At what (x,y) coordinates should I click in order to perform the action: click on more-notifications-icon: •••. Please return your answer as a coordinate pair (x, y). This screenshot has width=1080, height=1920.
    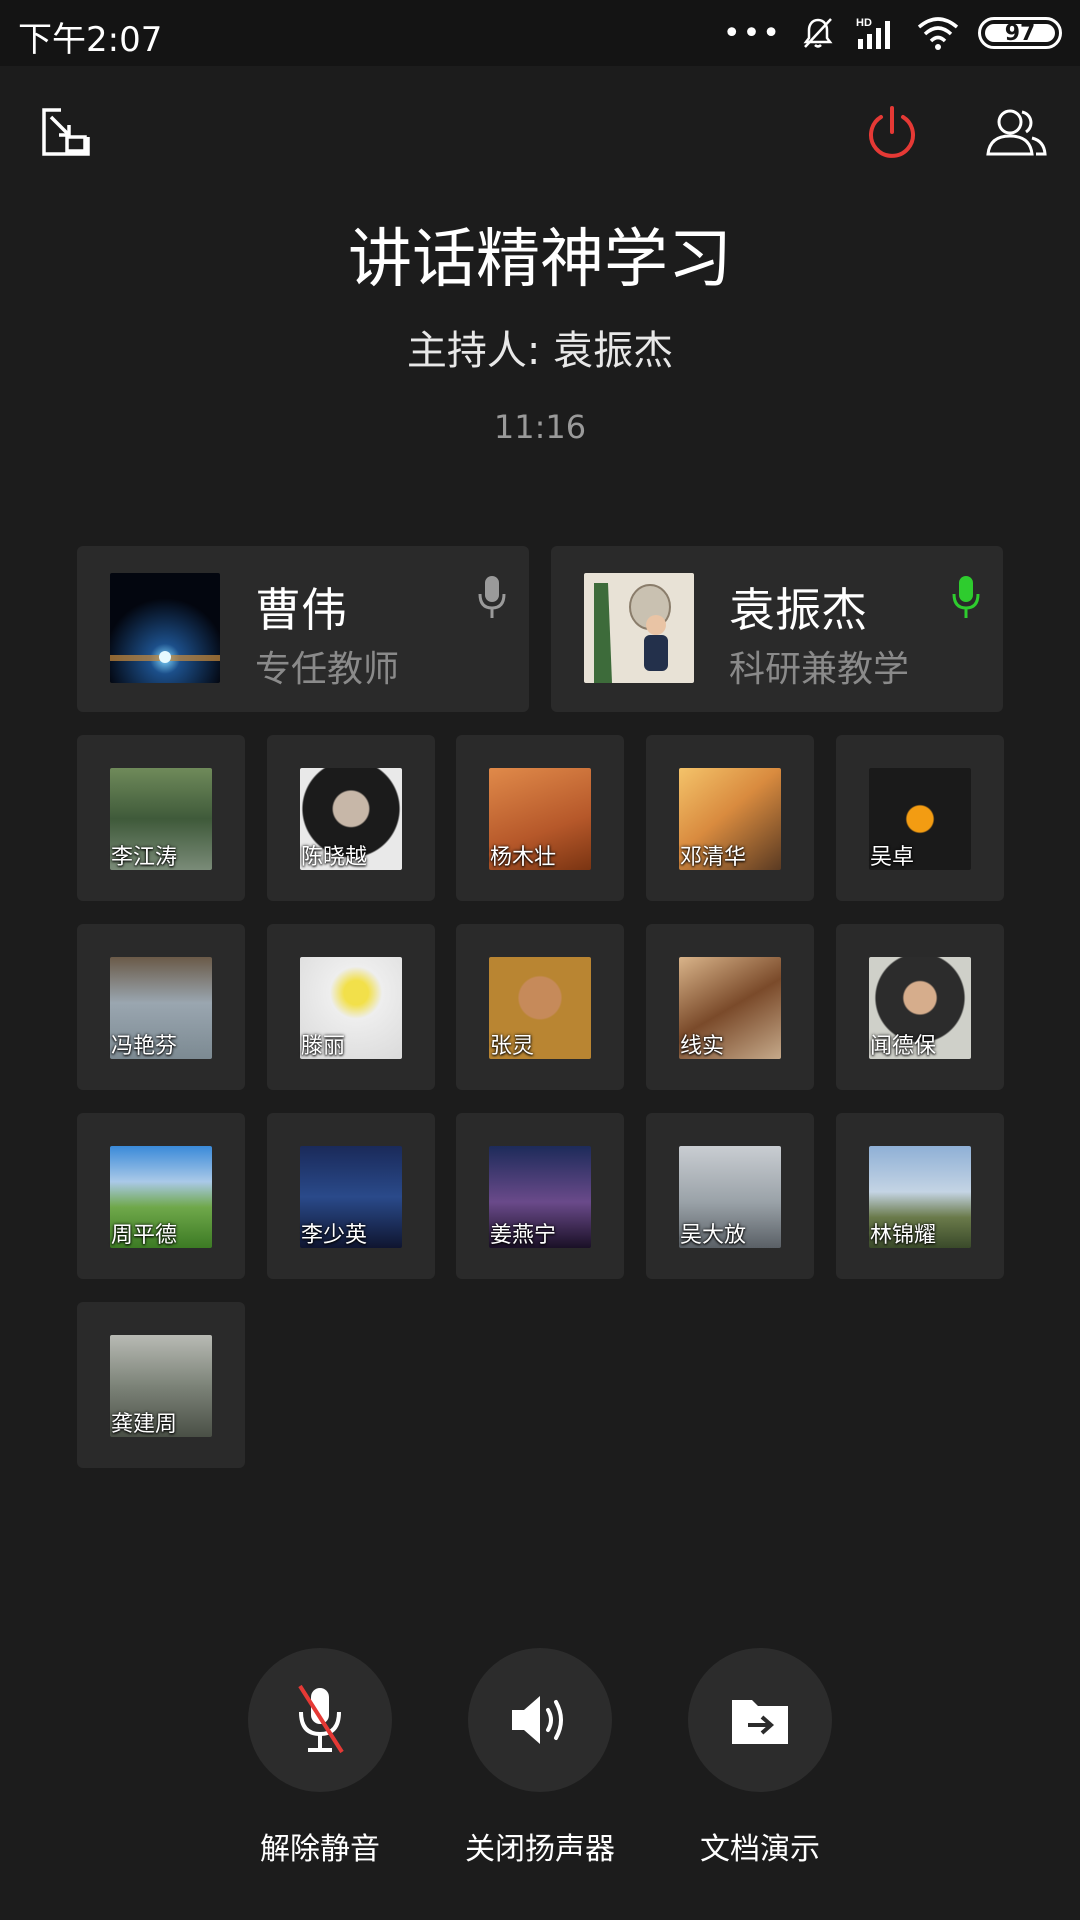
    Looking at the image, I should click on (752, 33).